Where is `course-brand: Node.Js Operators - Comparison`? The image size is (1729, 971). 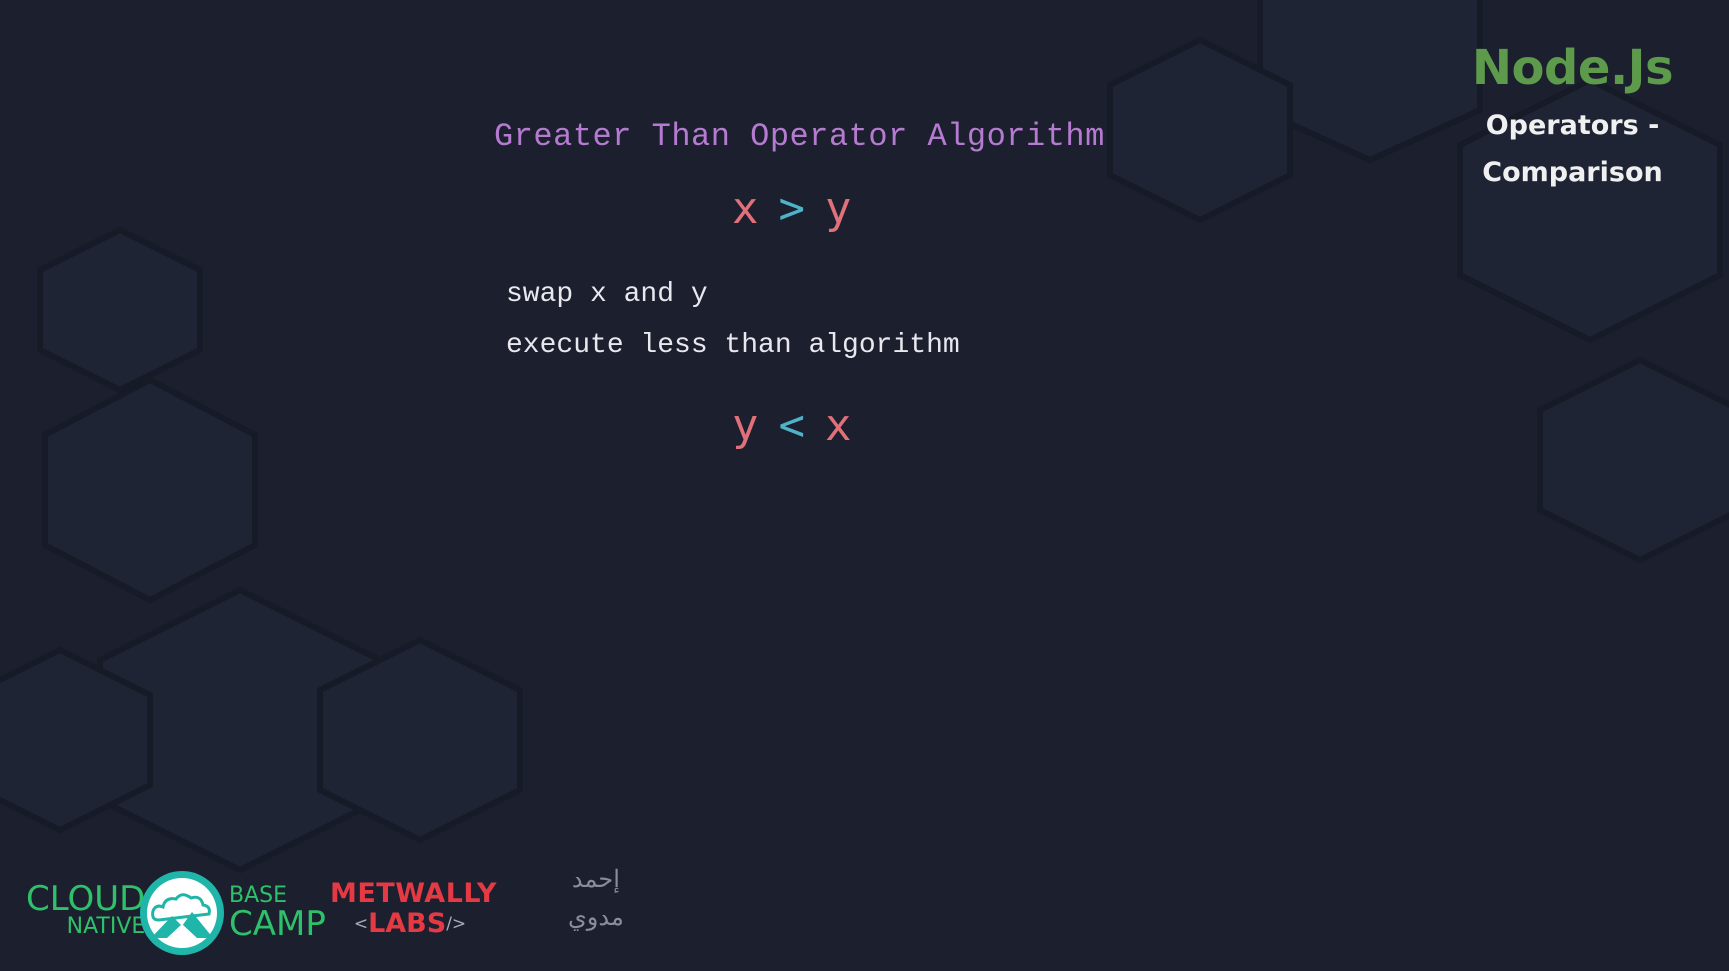
course-brand: Node.Js Operators - Comparison is located at coordinates (1564, 118).